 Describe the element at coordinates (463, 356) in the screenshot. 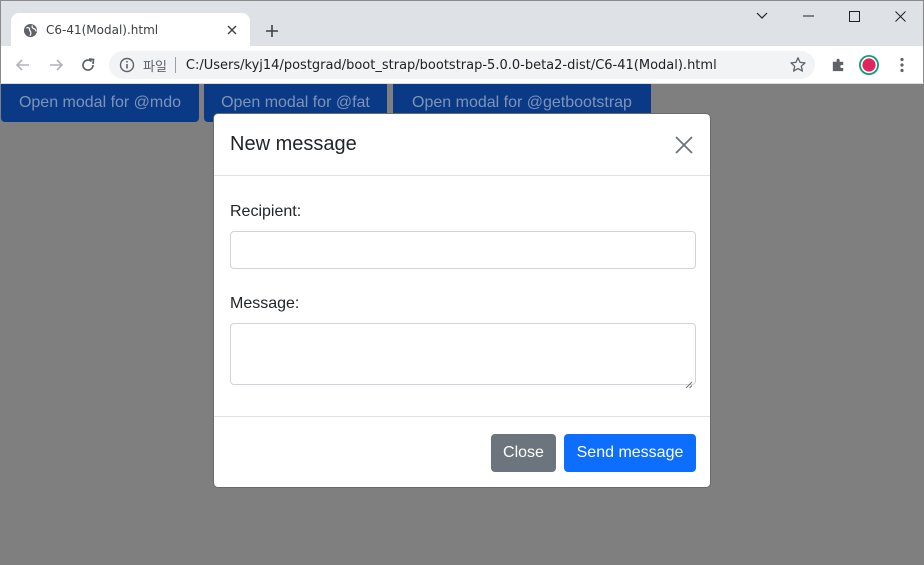

I see `message-textarea` at that location.